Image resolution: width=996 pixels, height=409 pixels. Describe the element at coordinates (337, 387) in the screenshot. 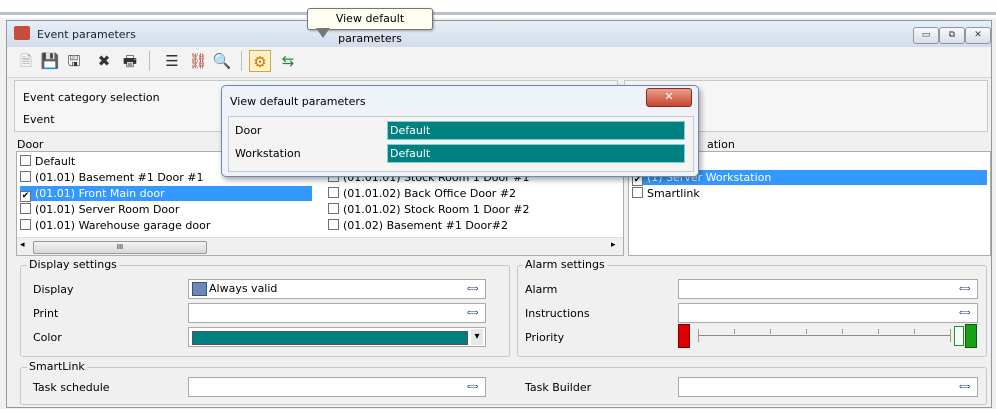

I see `task-schedule-field: ⟺` at that location.